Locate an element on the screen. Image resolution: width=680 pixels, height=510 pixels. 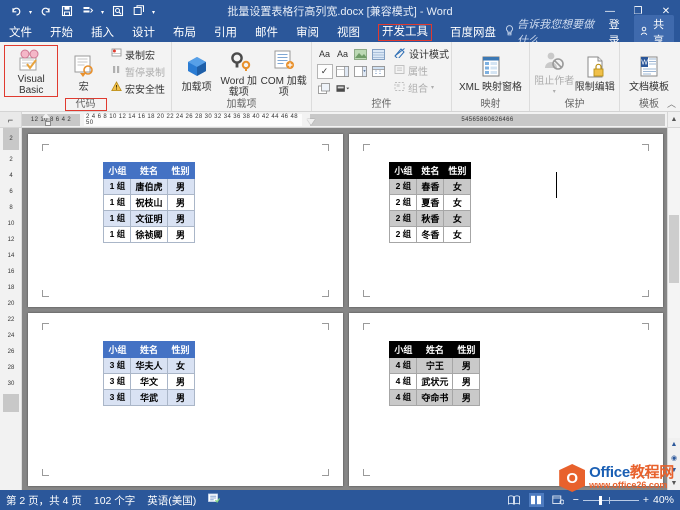
visual-basic-button: Visual Basic is located at coordinates (31, 71).